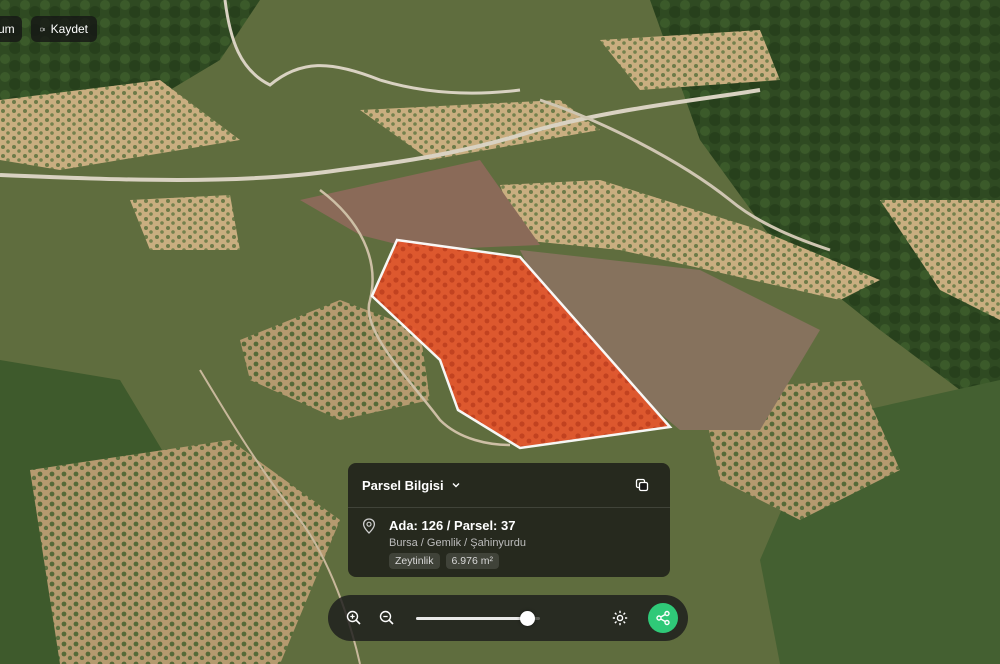 This screenshot has width=1000, height=664. Describe the element at coordinates (414, 561) in the screenshot. I see `land-type-badge: Zeytinlik` at that location.